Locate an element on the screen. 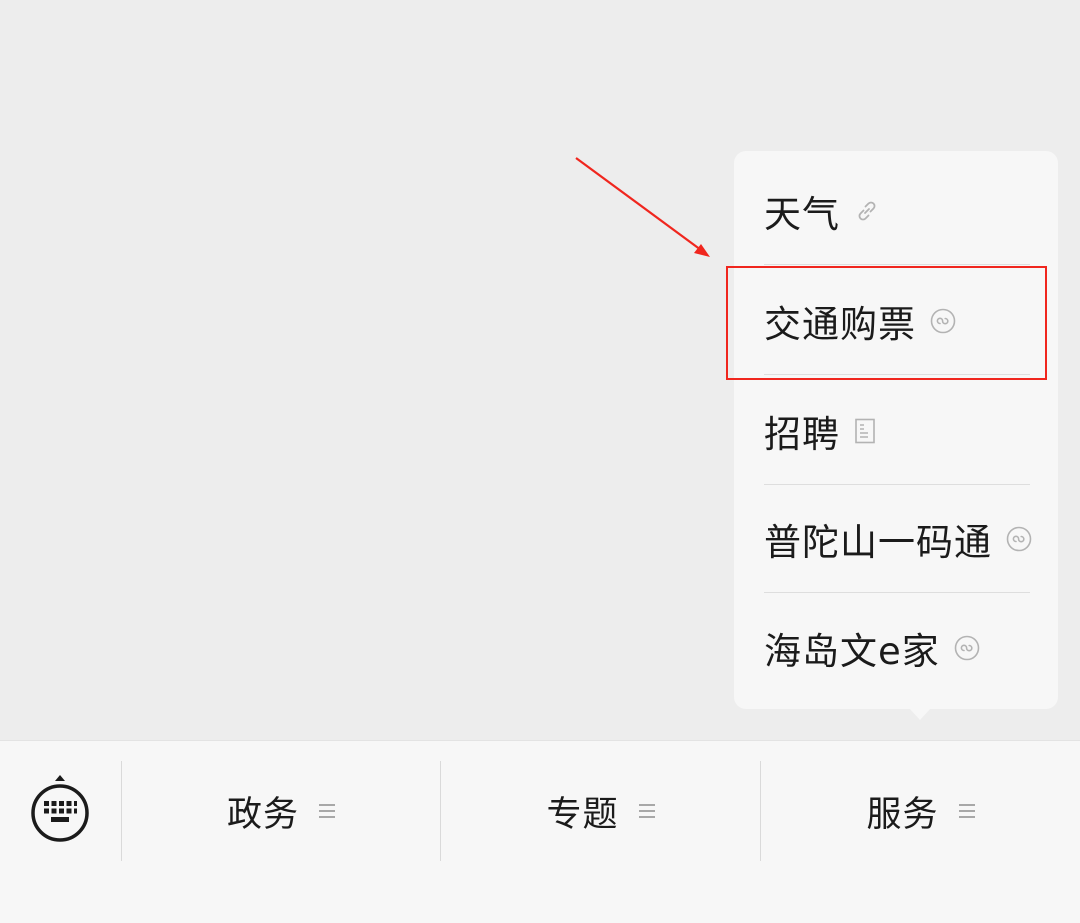 The image size is (1080, 923). tab-label: 服务 is located at coordinates (902, 814).